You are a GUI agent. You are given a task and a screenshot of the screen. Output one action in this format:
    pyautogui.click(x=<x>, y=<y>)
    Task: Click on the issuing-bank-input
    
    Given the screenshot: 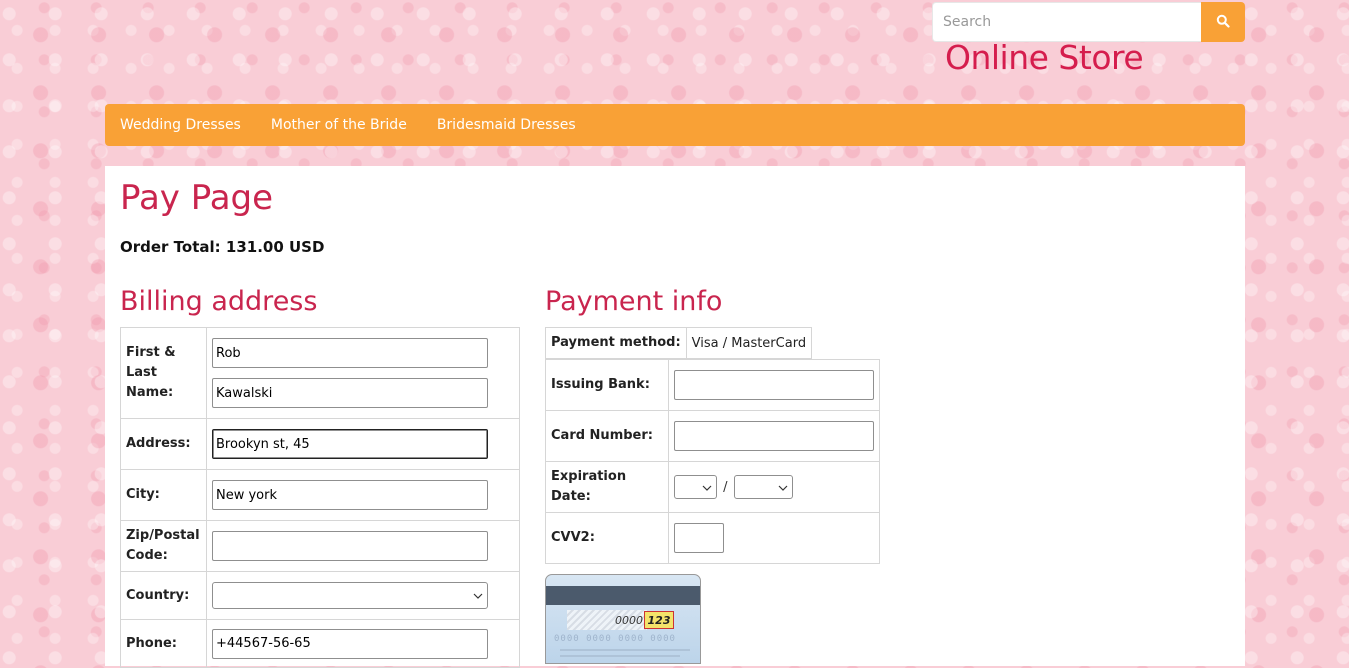 What is the action you would take?
    pyautogui.click(x=774, y=385)
    